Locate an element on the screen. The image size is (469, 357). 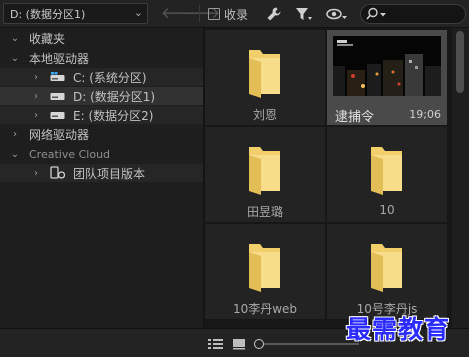
grid-item-folder: 田昱璐 is located at coordinates (265, 174).